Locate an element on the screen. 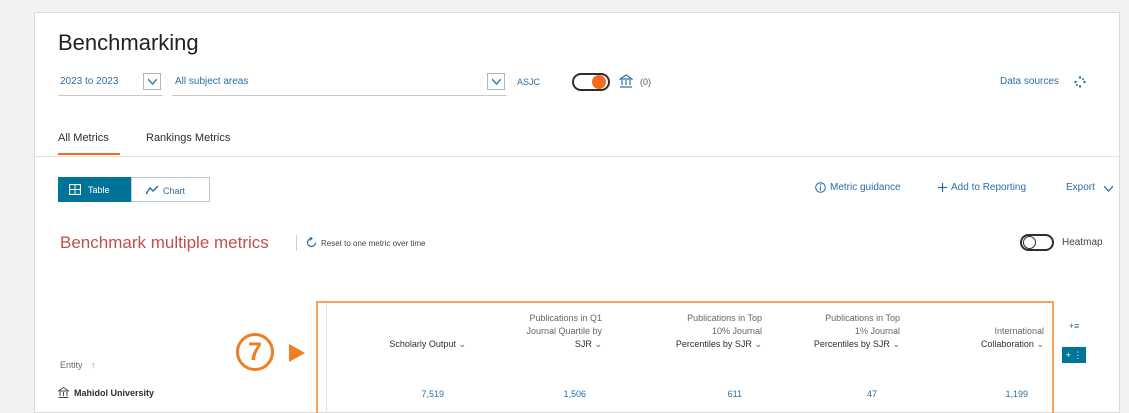 The height and width of the screenshot is (413, 1129). chart-view-button: Chart is located at coordinates (170, 189).